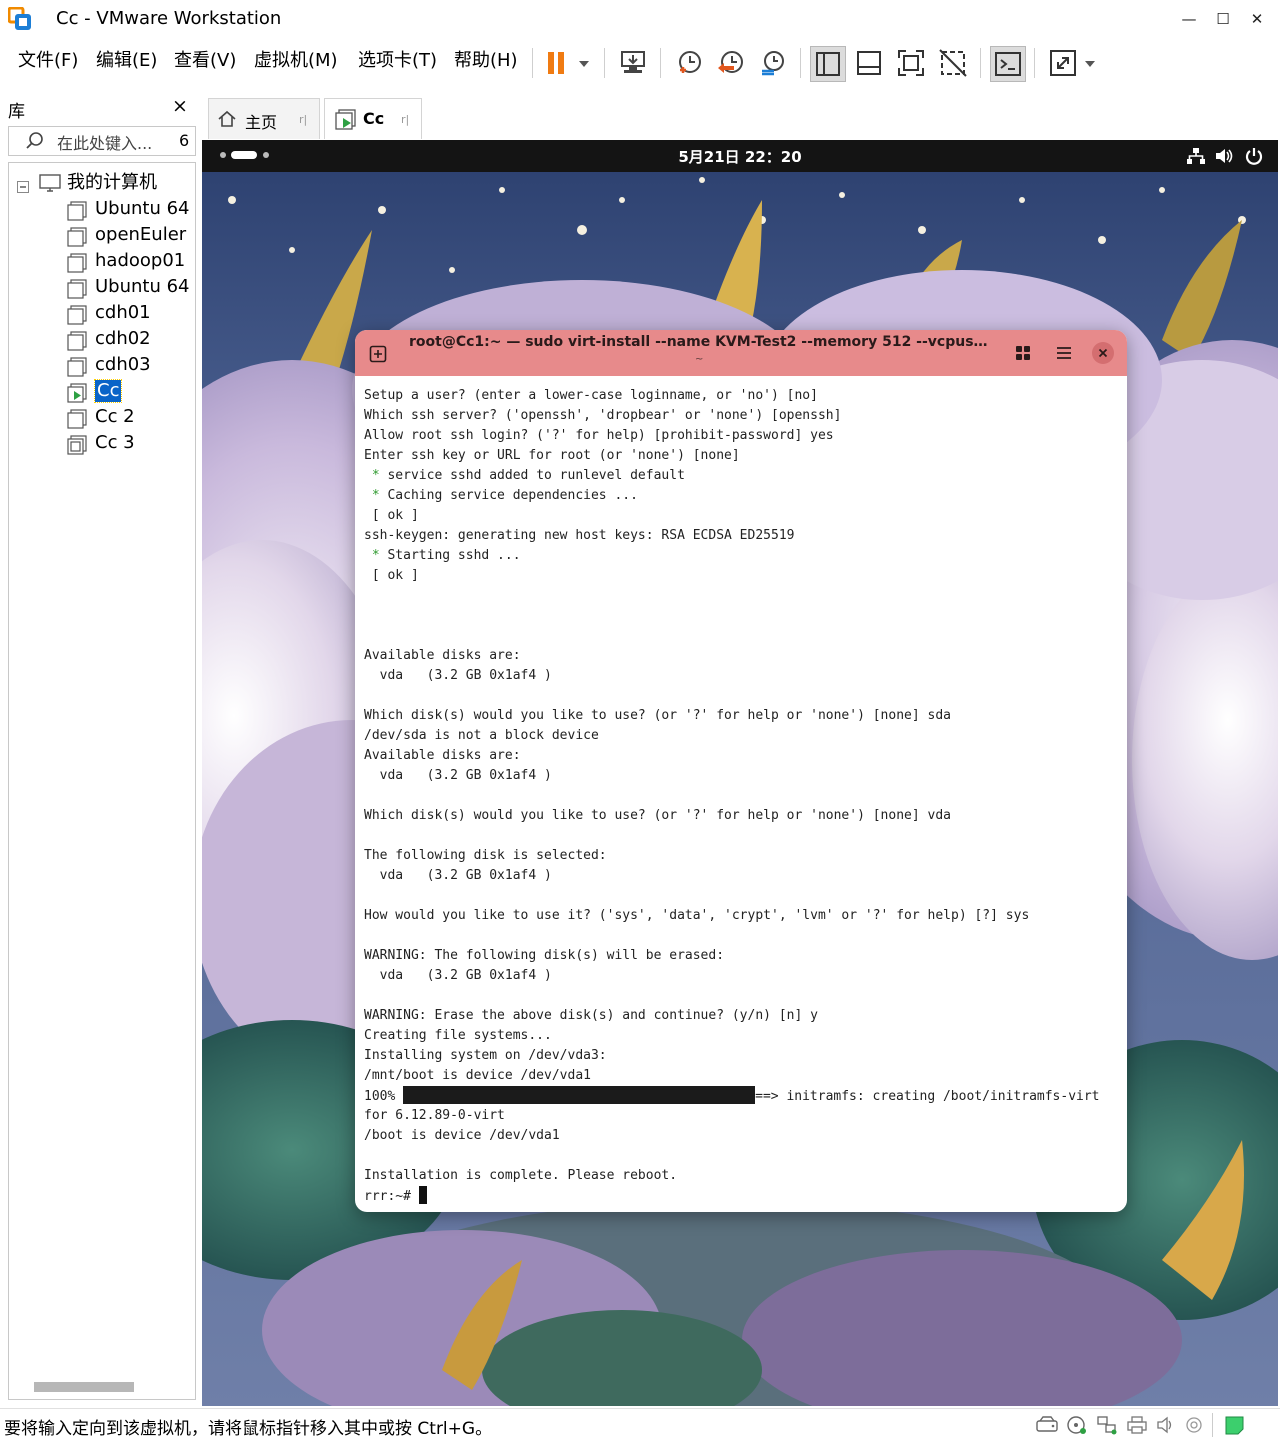  Describe the element at coordinates (1008, 64) in the screenshot. I see `console-view-icon` at that location.